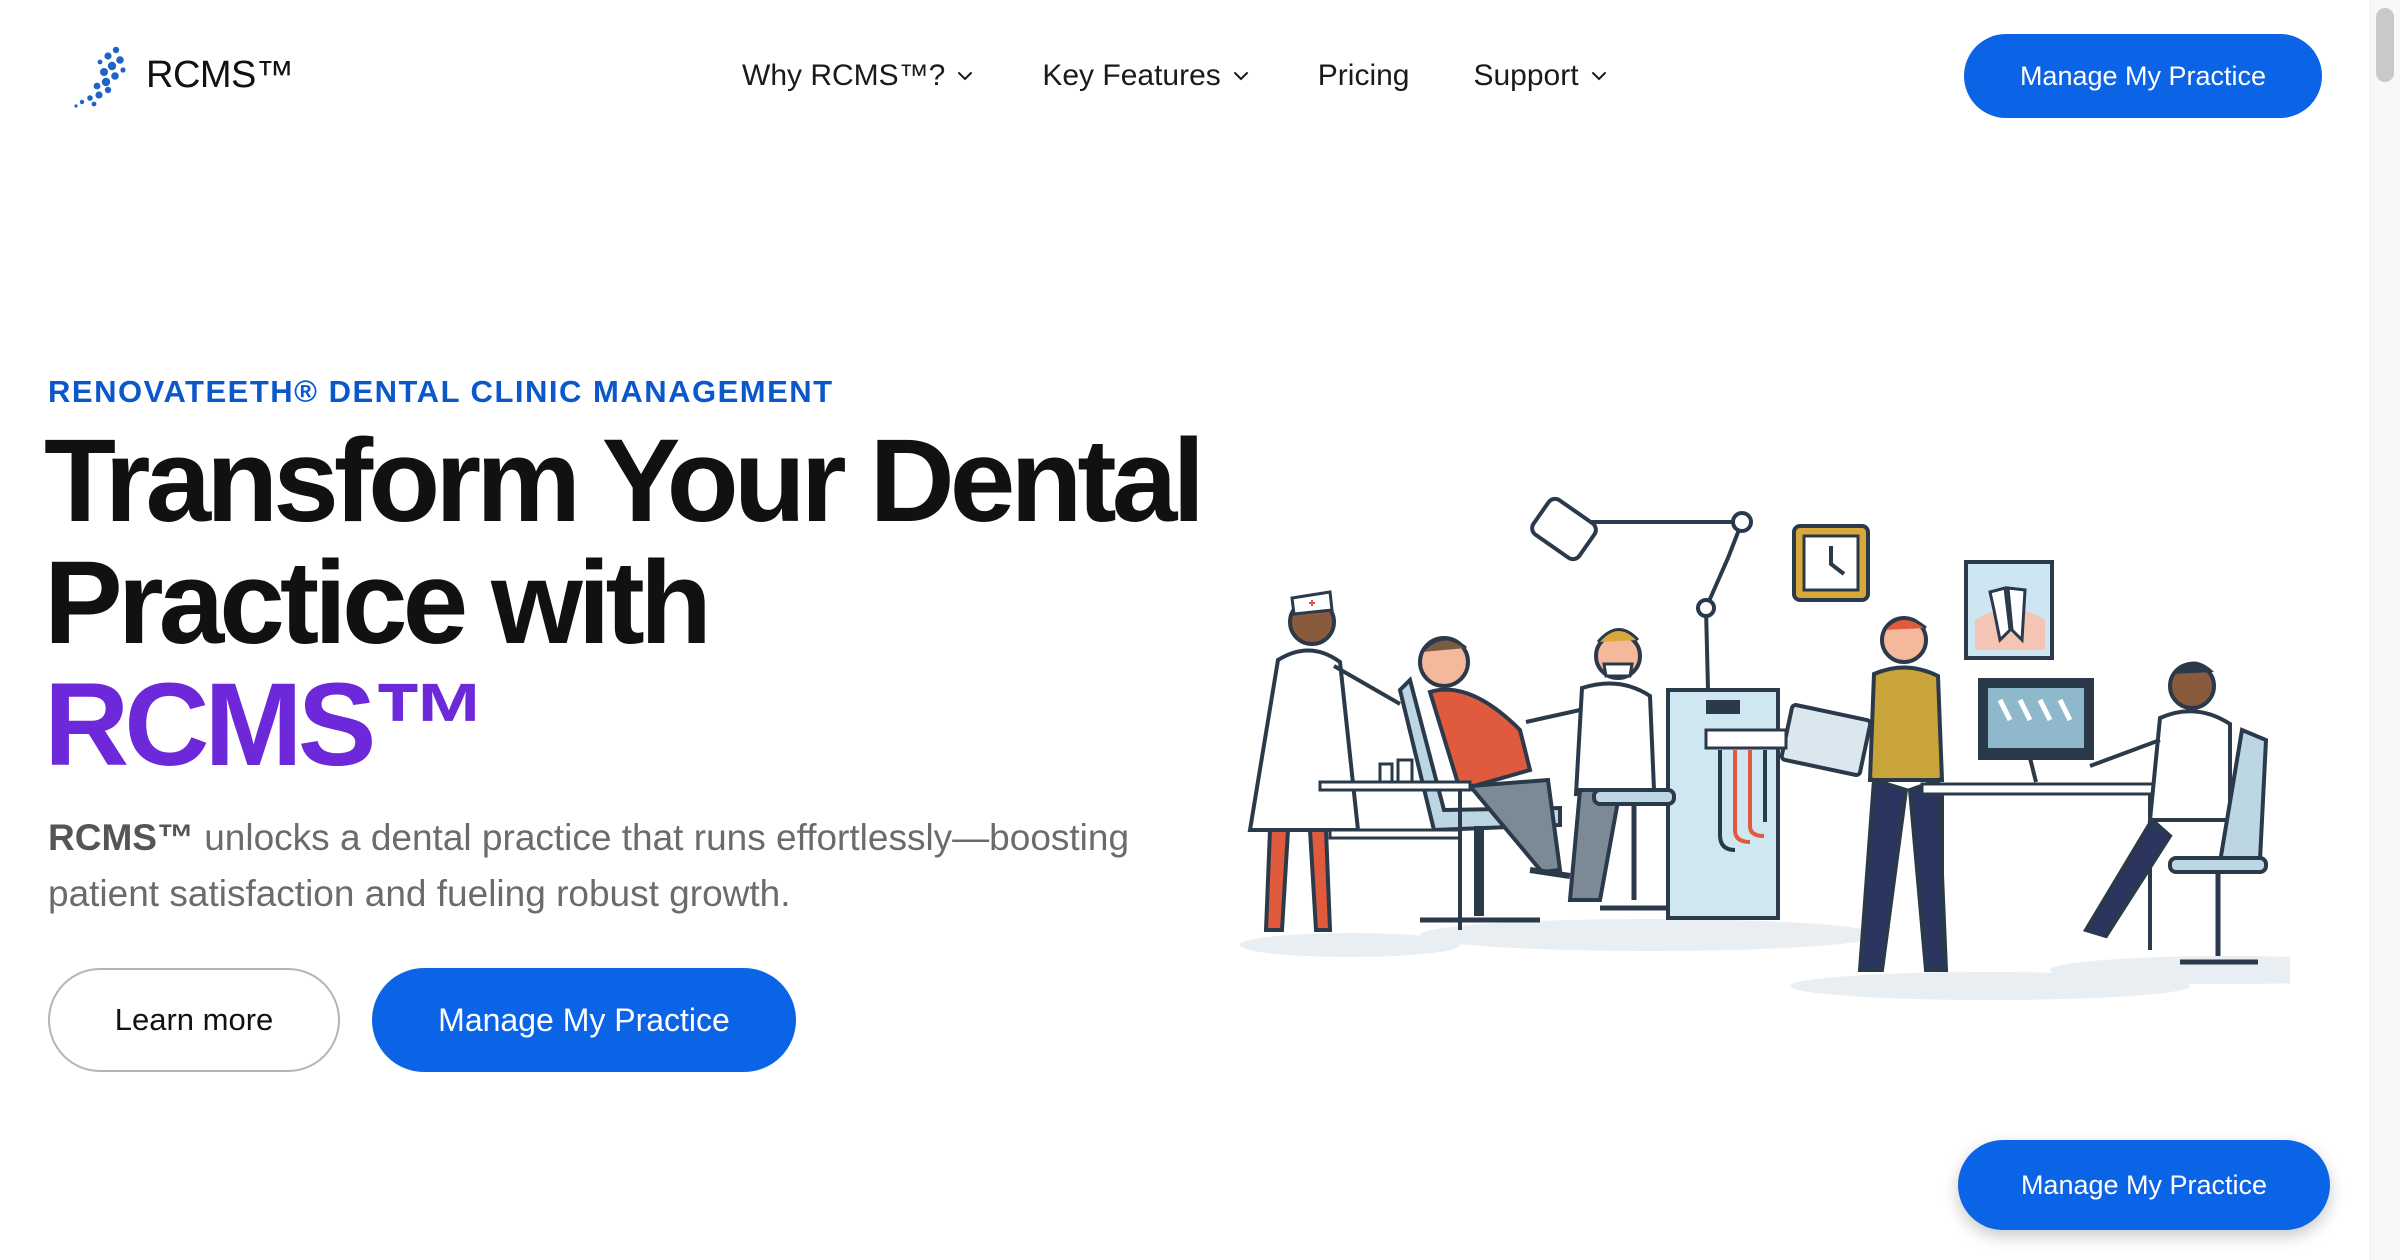 This screenshot has width=2400, height=1260. Describe the element at coordinates (266, 725) in the screenshot. I see `headline-accent: RCMS™` at that location.